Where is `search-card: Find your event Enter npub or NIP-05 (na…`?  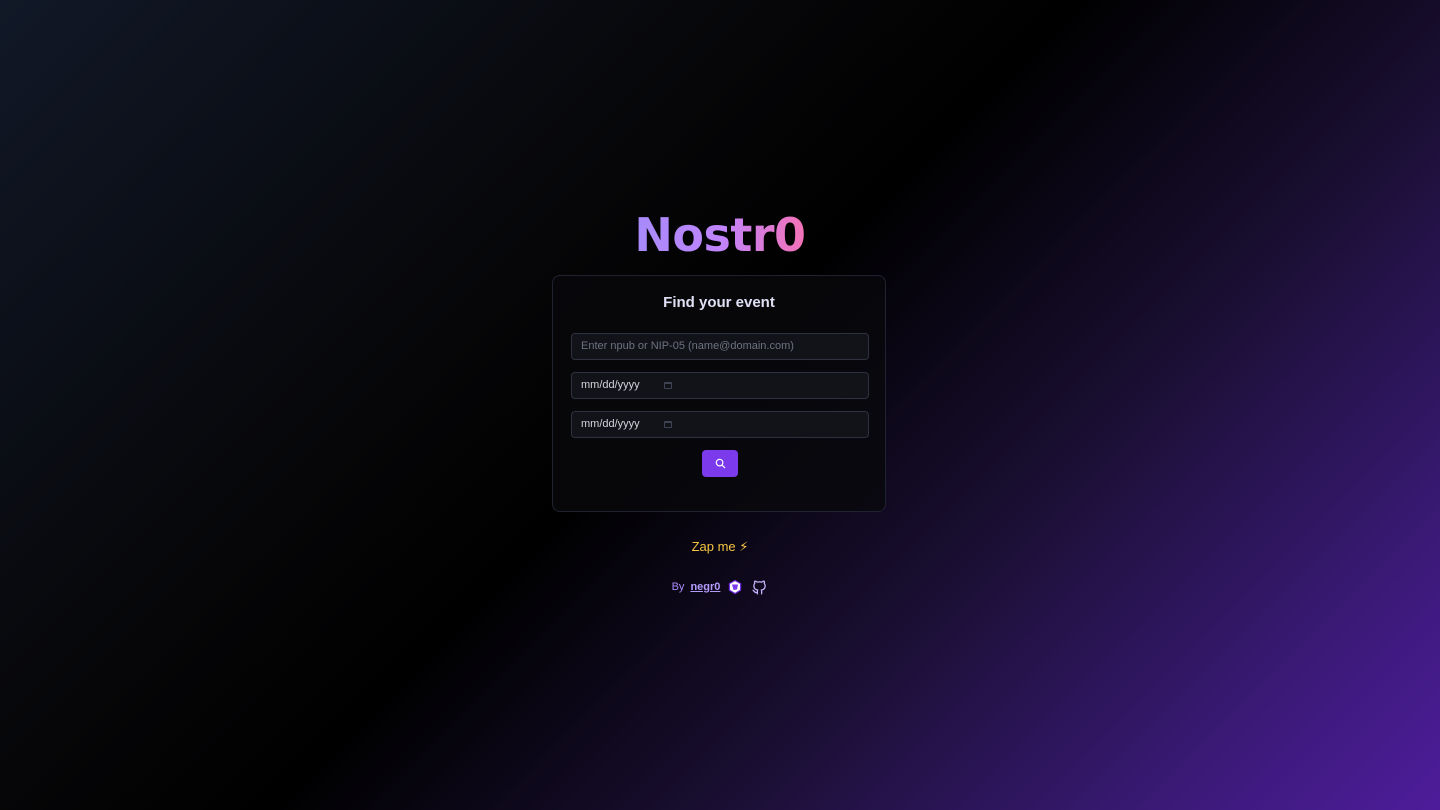 search-card: Find your event Enter npub or NIP-05 (na… is located at coordinates (719, 393).